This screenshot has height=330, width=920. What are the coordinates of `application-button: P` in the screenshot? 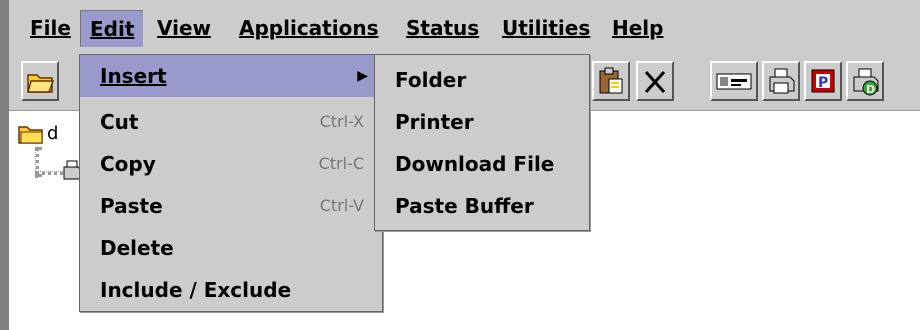 It's located at (823, 81).